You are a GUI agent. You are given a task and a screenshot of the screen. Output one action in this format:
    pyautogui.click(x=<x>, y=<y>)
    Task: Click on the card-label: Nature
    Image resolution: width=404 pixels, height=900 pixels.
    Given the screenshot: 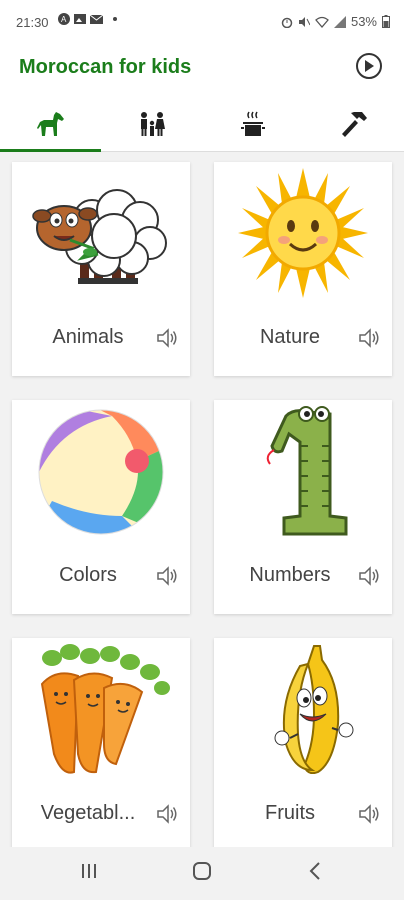 What is the action you would take?
    pyautogui.click(x=290, y=337)
    